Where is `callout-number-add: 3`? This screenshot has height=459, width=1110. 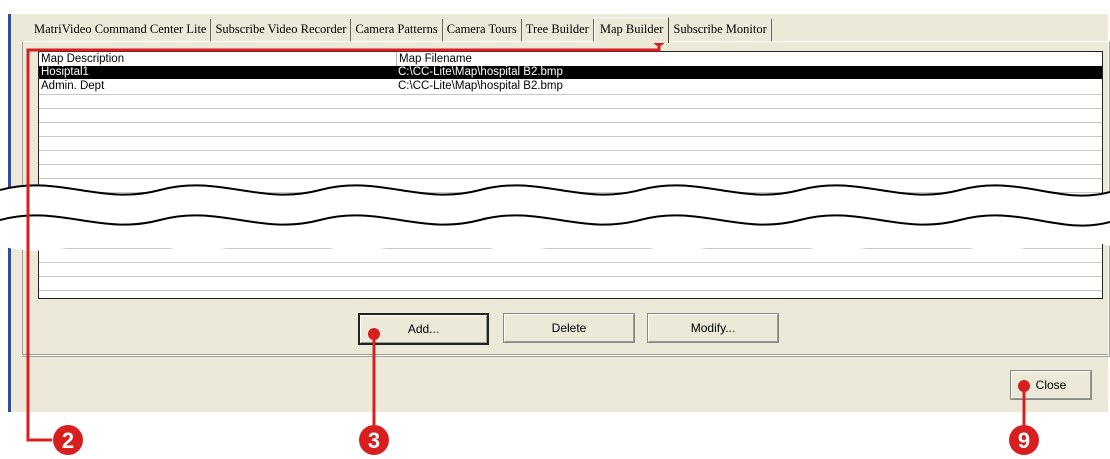
callout-number-add: 3 is located at coordinates (374, 440).